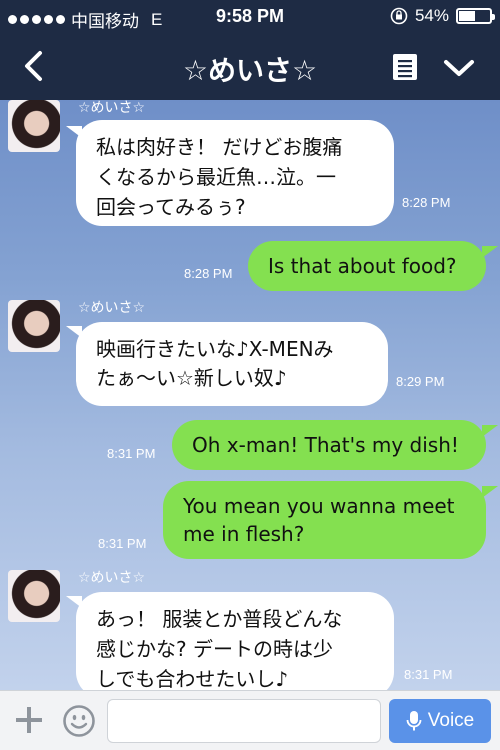 This screenshot has width=500, height=750. What do you see at coordinates (325, 445) in the screenshot?
I see `message-line: Oh x-man! That's my dish!` at bounding box center [325, 445].